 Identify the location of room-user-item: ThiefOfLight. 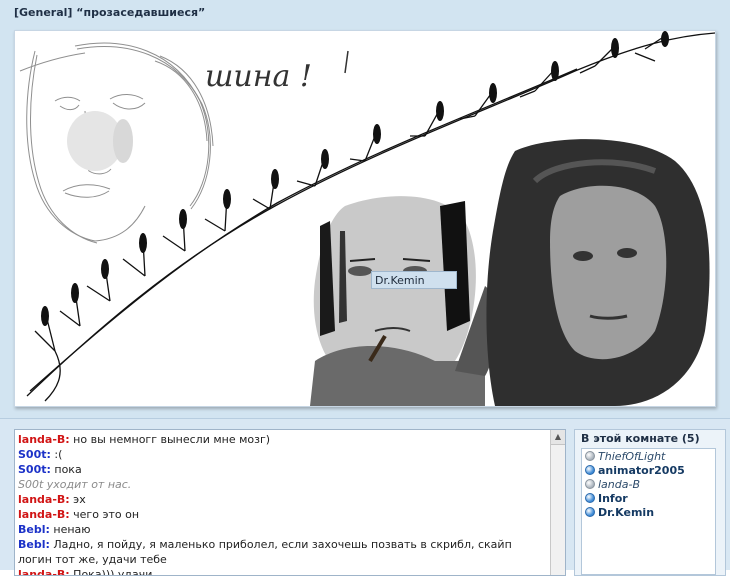
(648, 456).